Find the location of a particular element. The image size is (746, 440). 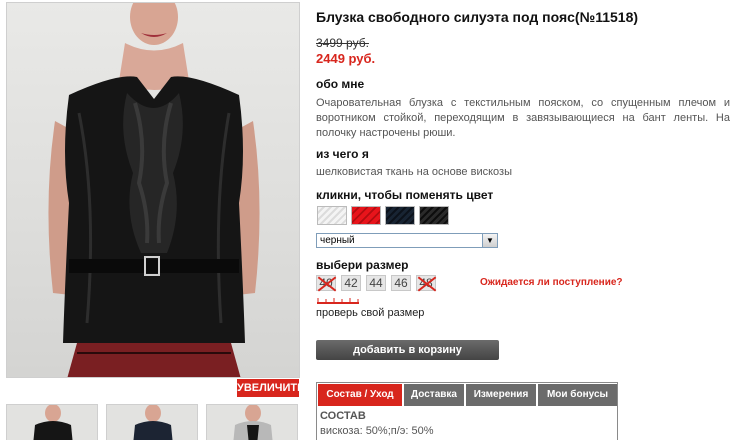

thumbnail-side is located at coordinates (152, 422).